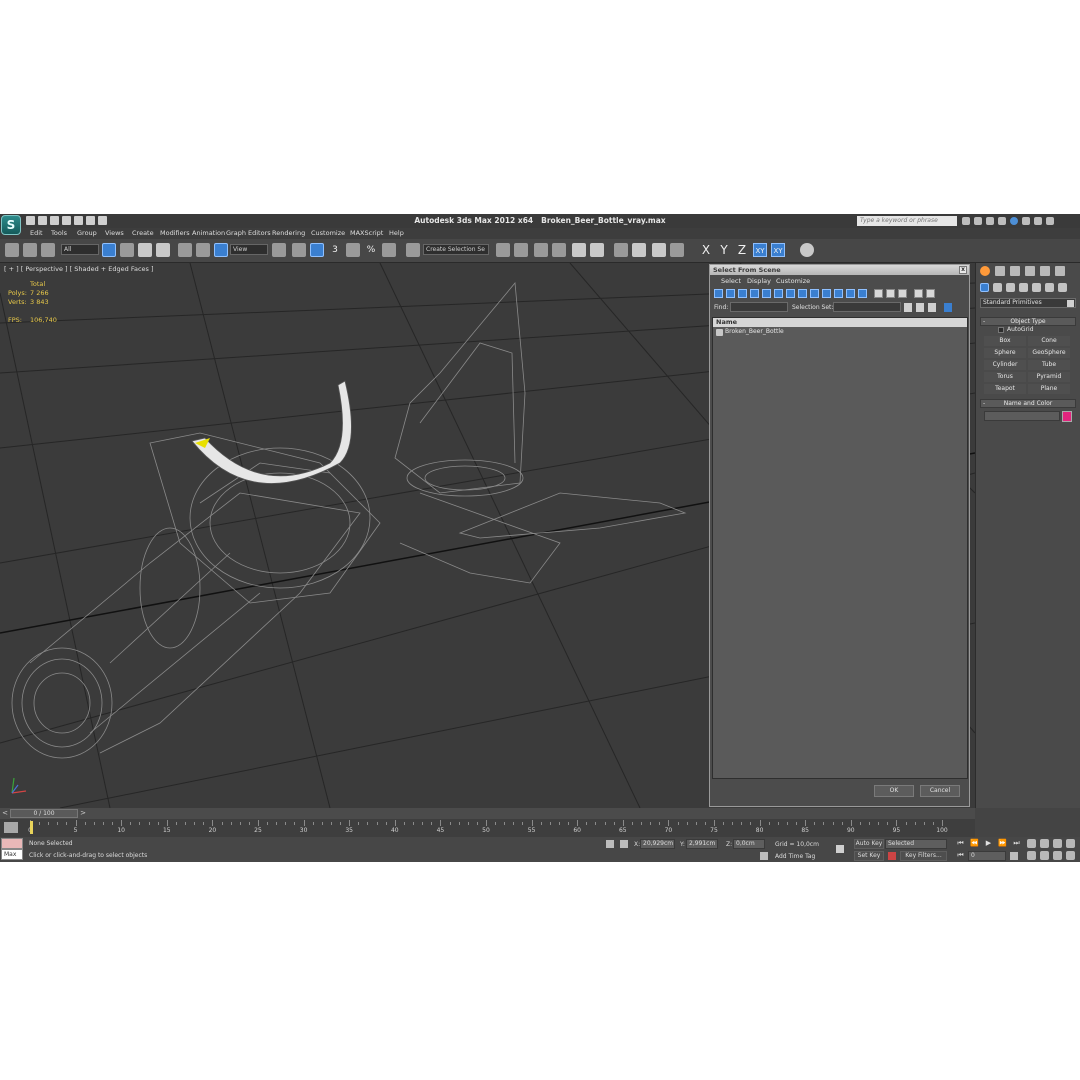  Describe the element at coordinates (948, 307) in the screenshot. I see `sync-selection-icon` at that location.